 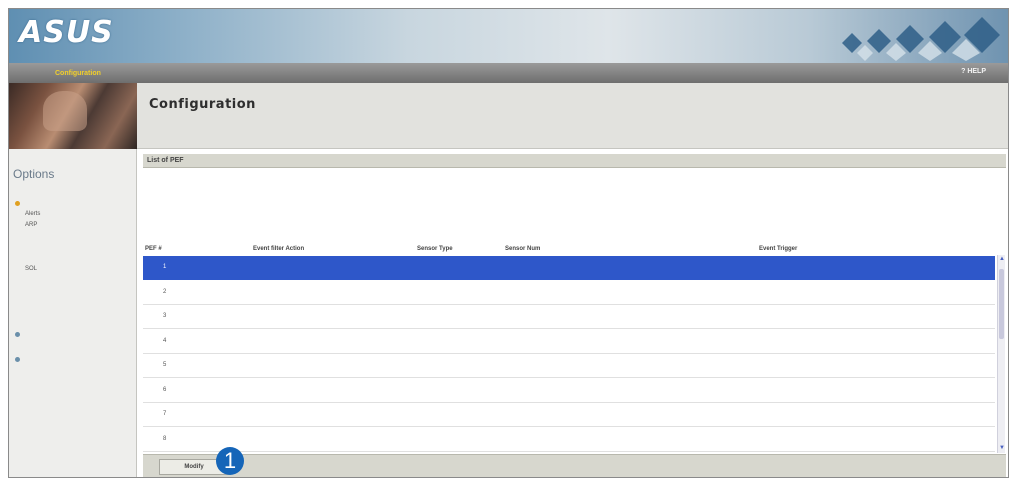 What do you see at coordinates (569, 415) in the screenshot?
I see `table-row: 7` at bounding box center [569, 415].